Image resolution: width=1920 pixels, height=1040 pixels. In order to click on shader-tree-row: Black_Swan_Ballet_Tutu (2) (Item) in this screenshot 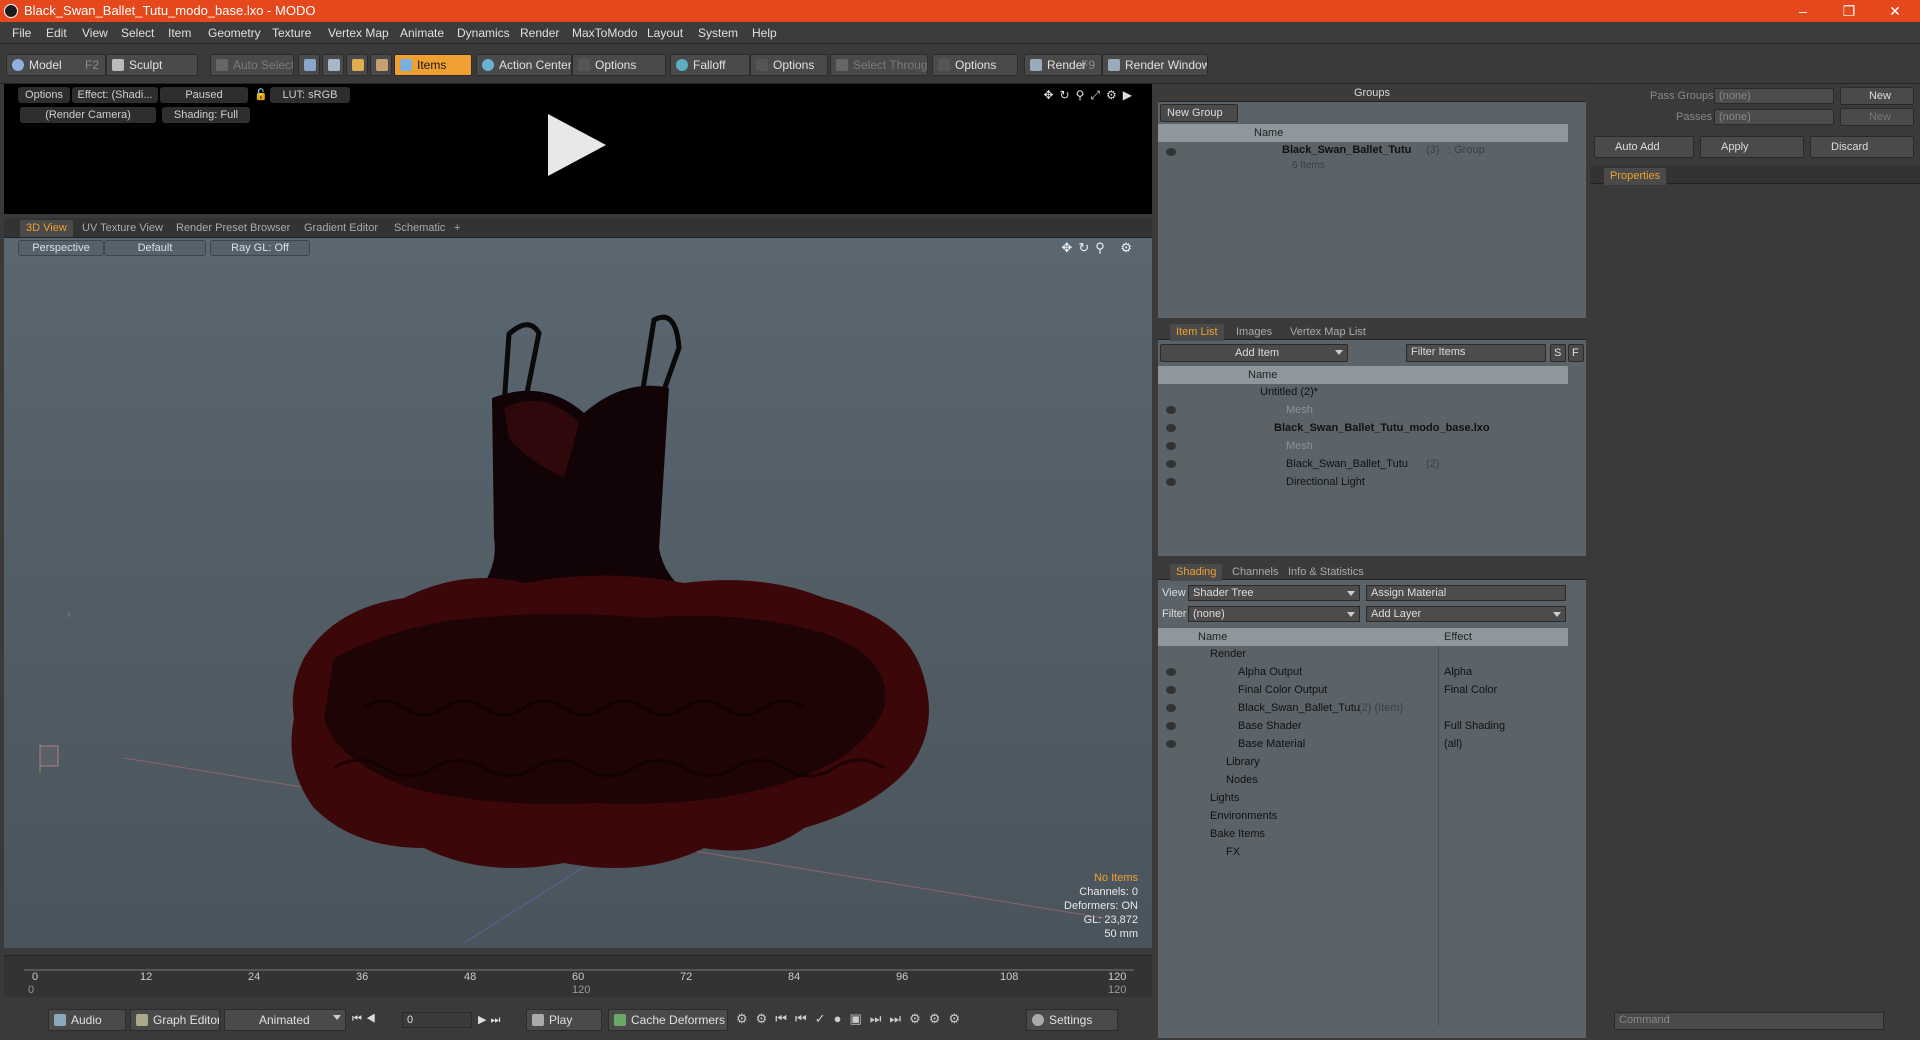, I will do `click(1363, 709)`.